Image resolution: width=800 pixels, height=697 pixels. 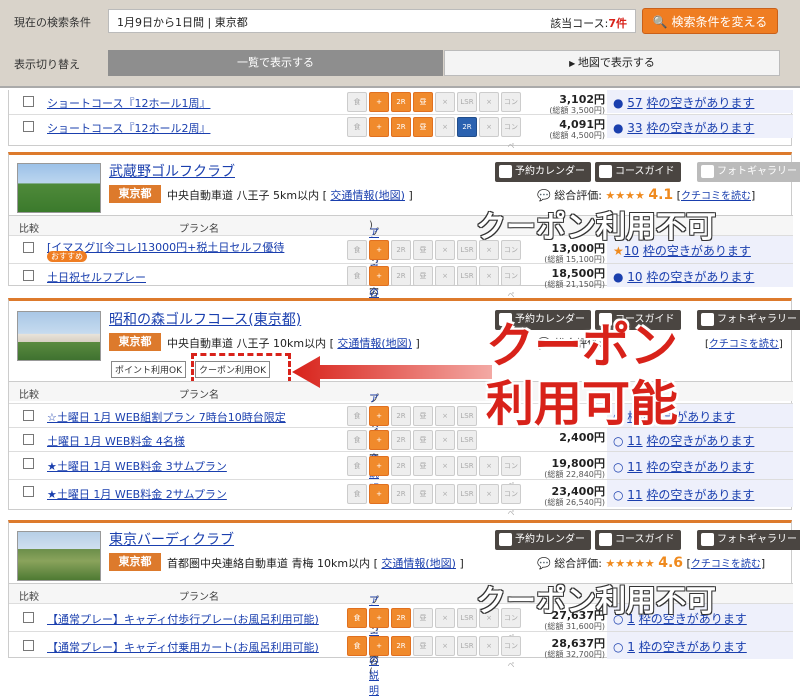 I want to click on comment-icon: 💬, so click(x=546, y=563).